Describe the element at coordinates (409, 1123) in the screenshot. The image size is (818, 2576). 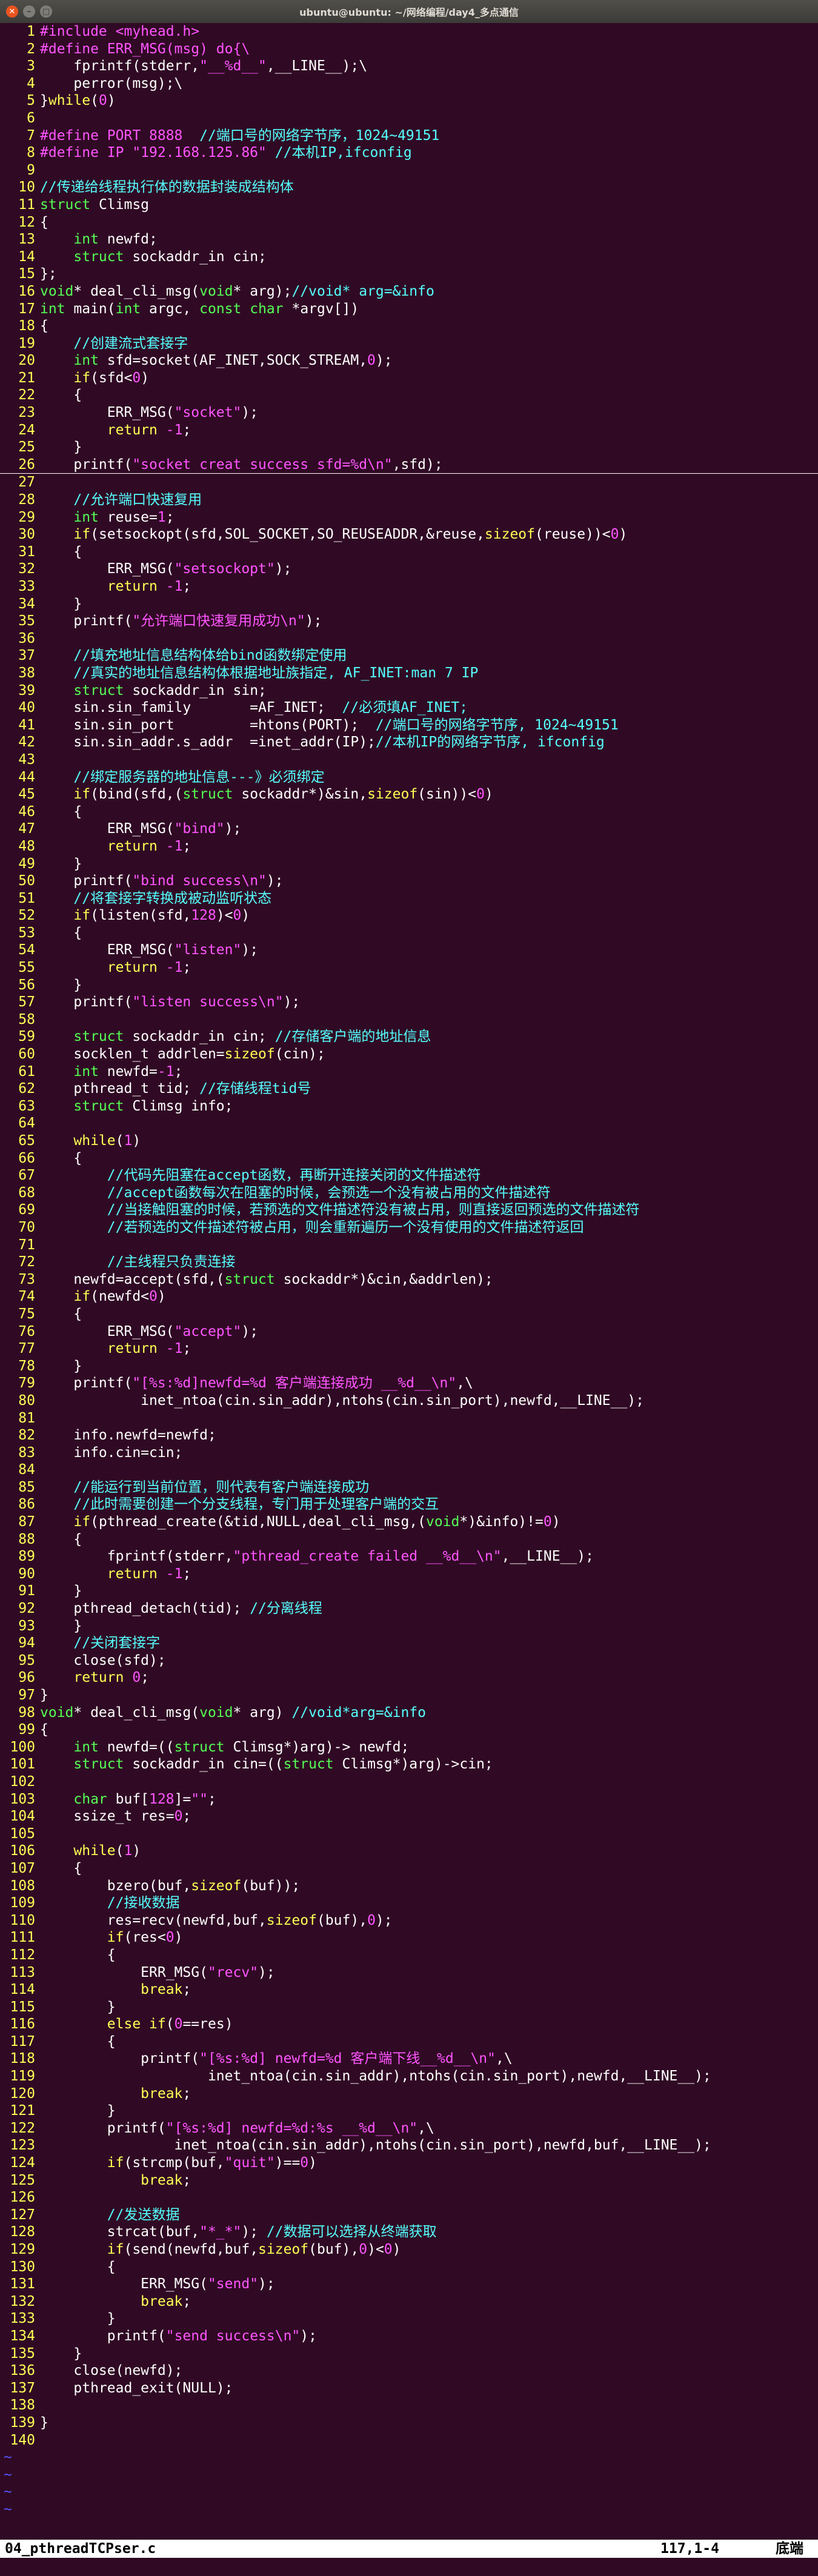
I see `code-line: 64` at that location.